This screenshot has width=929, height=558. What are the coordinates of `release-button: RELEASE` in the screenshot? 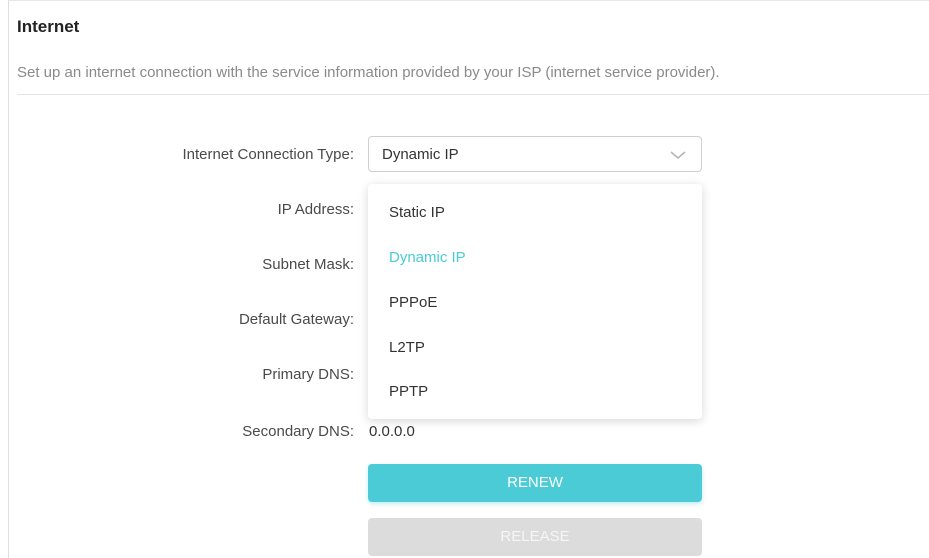 It's located at (535, 537).